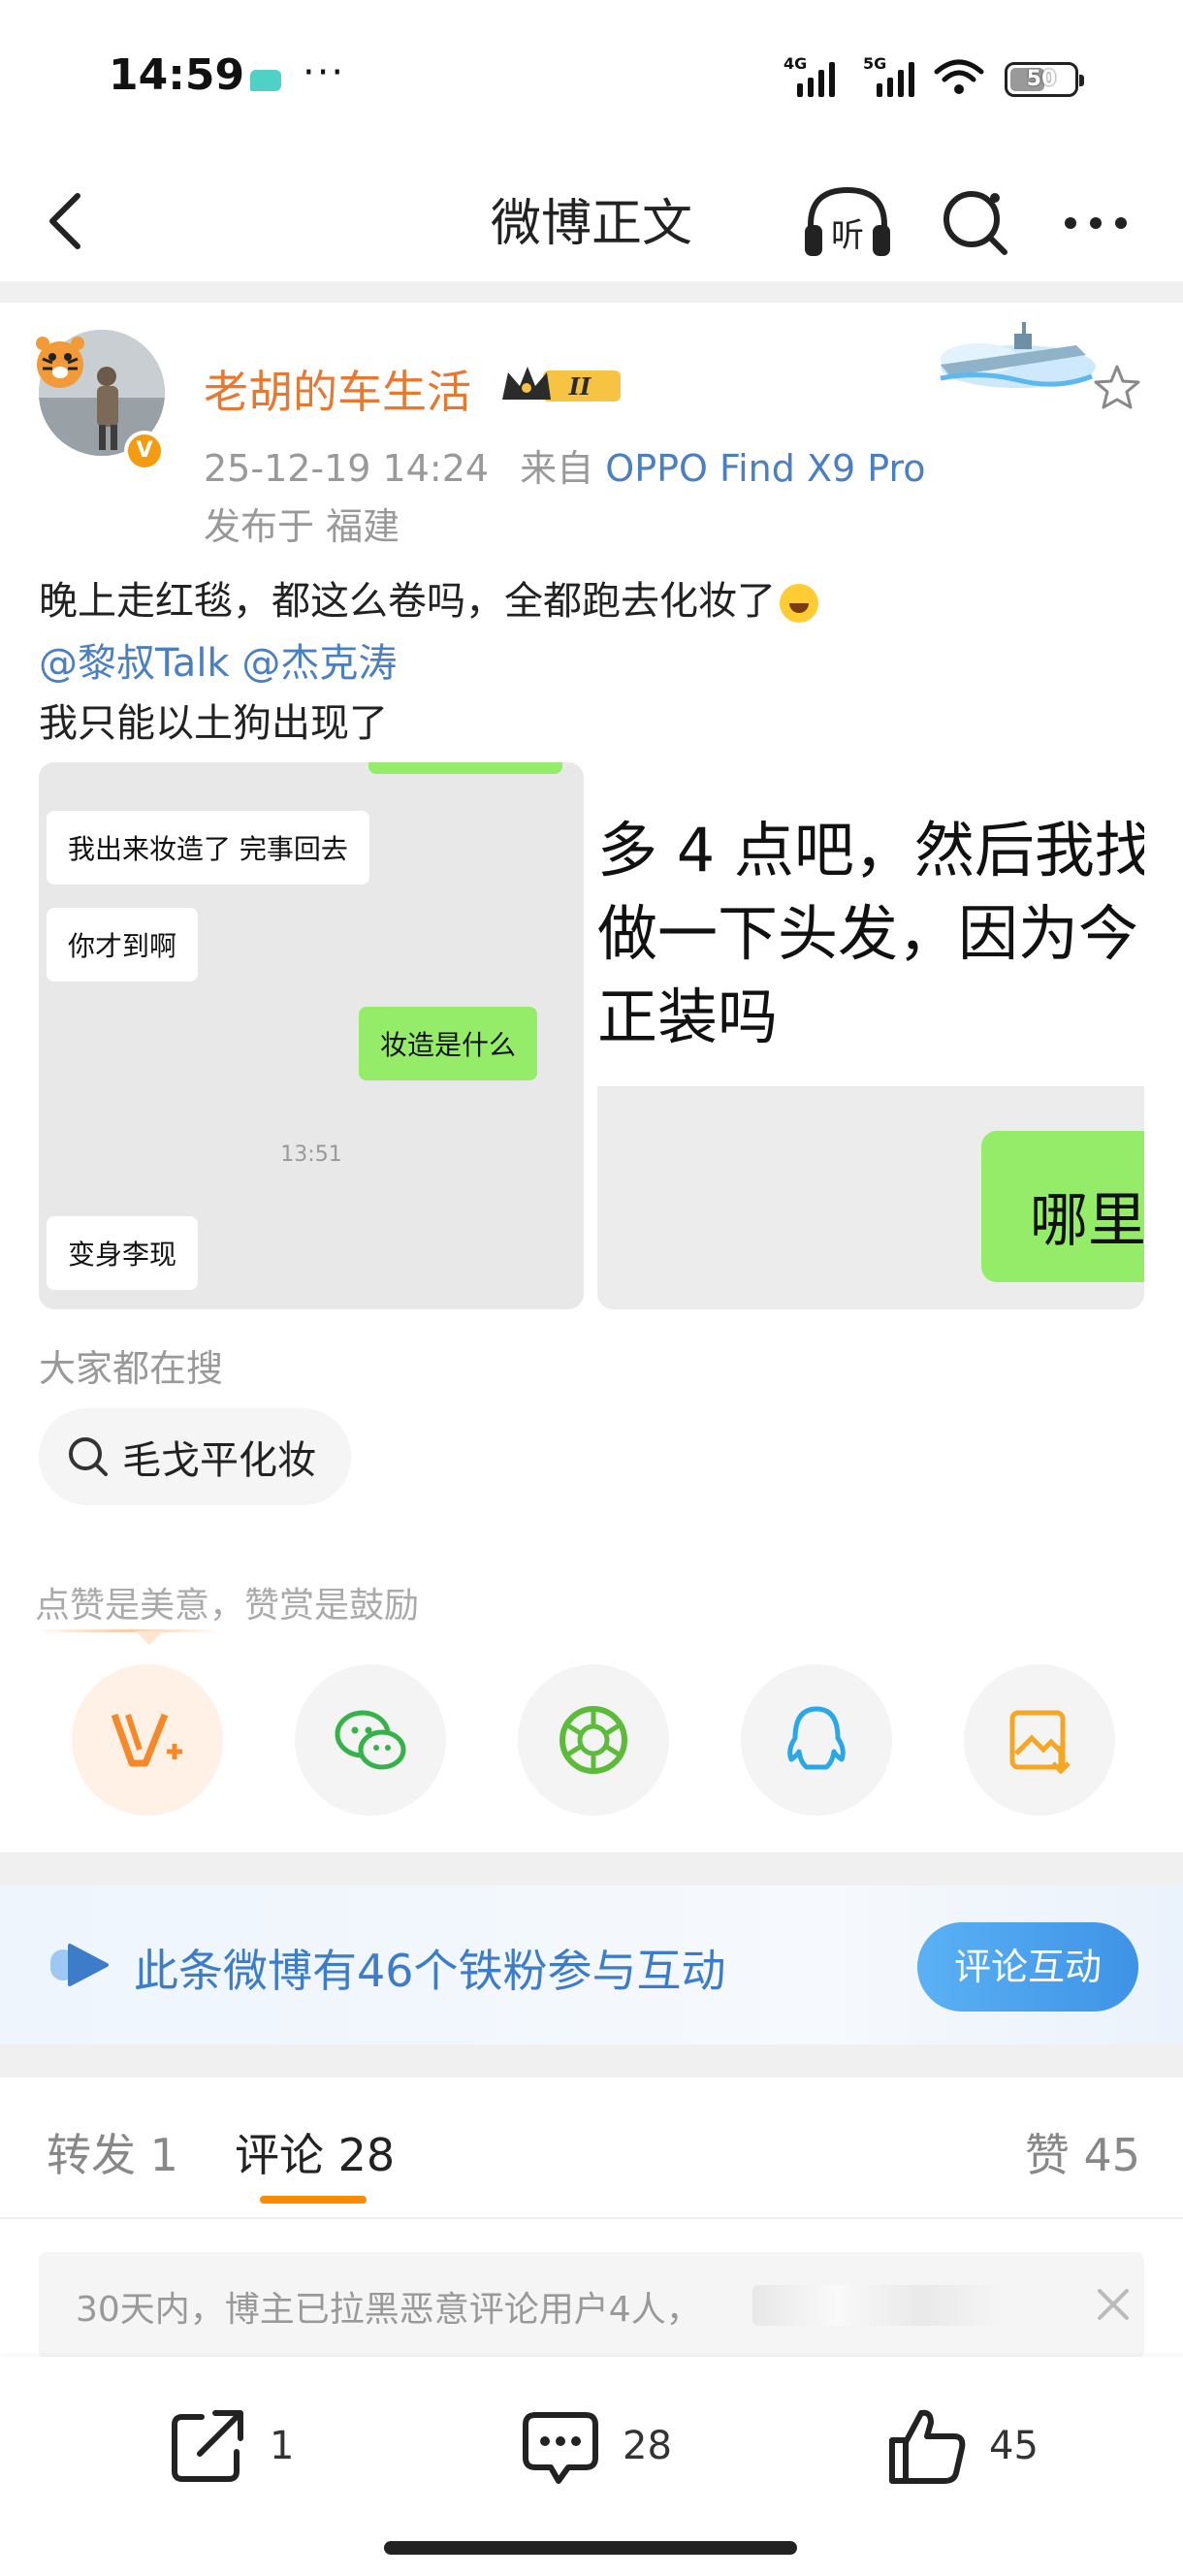  I want to click on comment-button: 28, so click(595, 2446).